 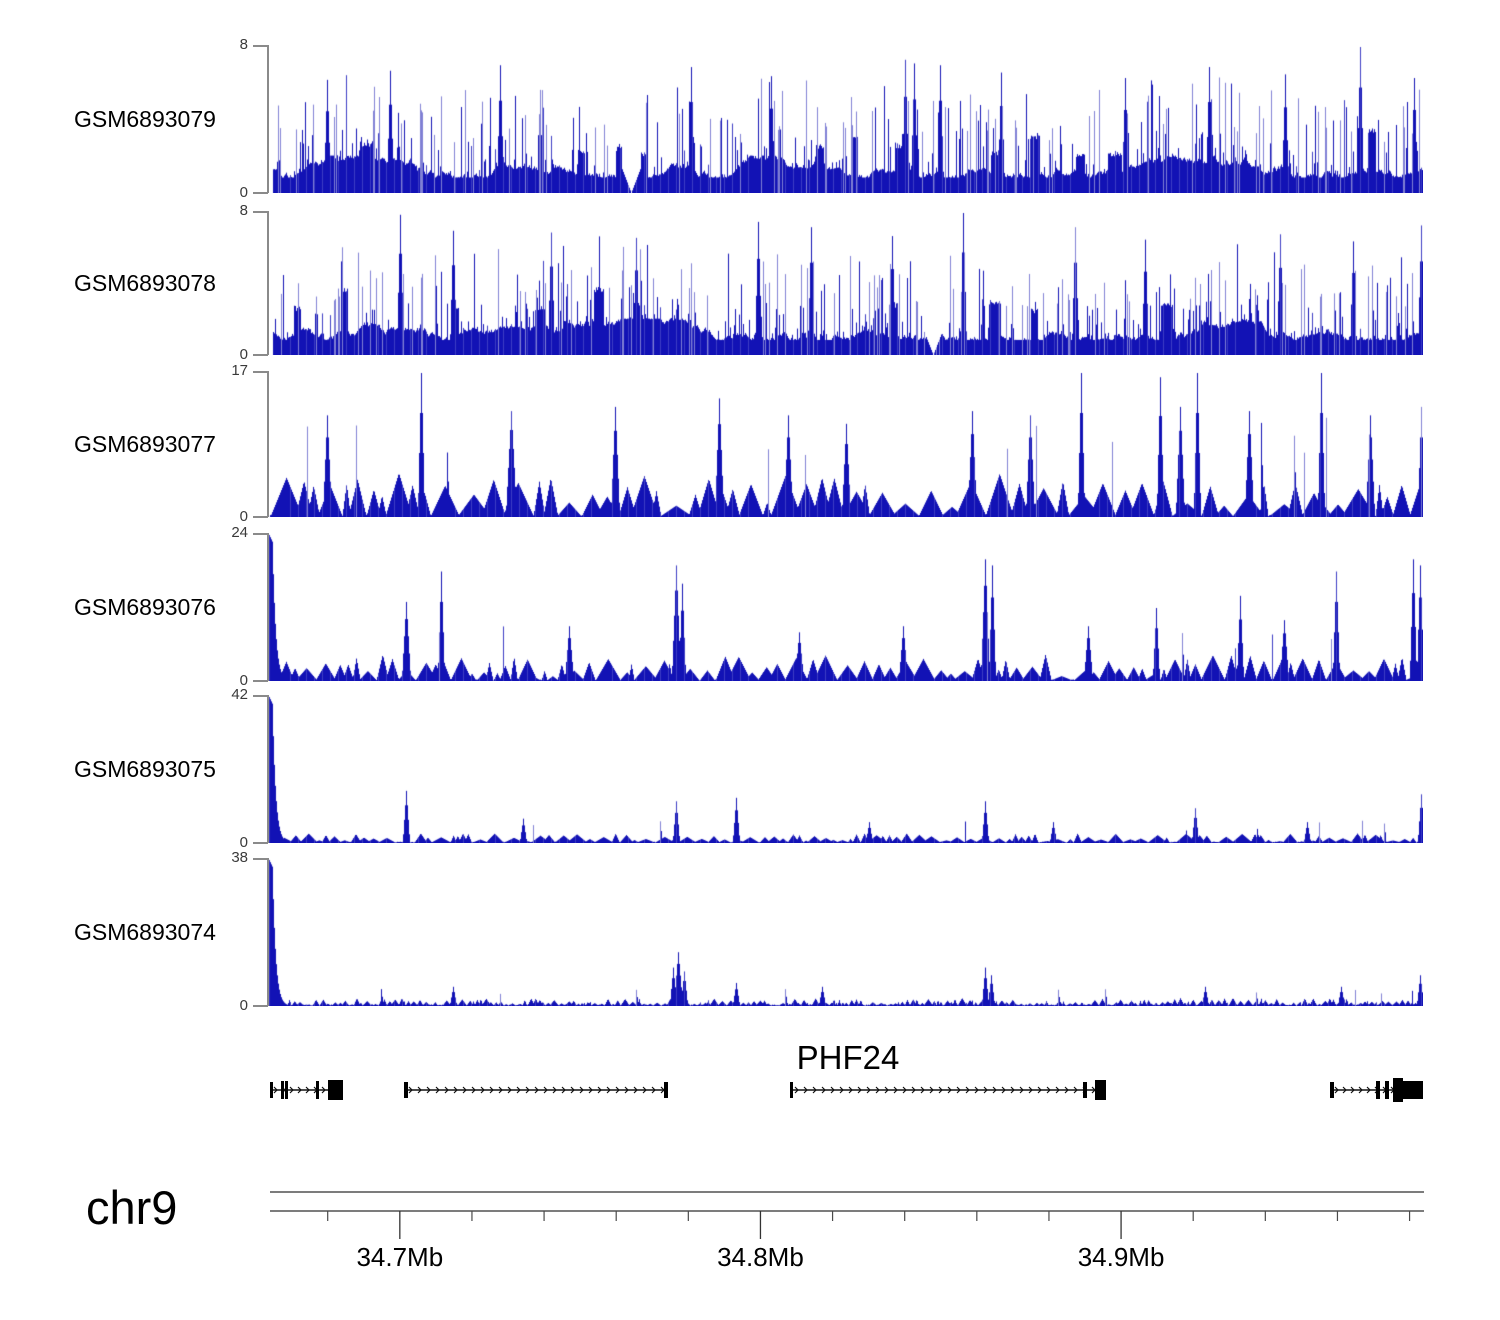 What do you see at coordinates (239, 857) in the screenshot?
I see `y-axis-max-label: 38` at bounding box center [239, 857].